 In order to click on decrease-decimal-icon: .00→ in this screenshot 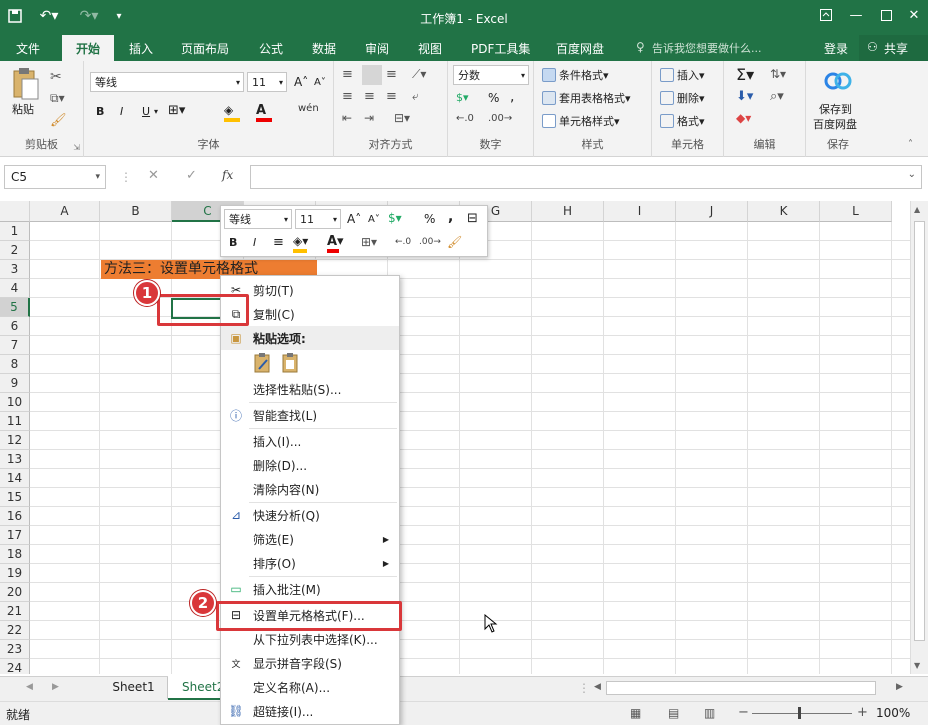, I will do `click(500, 118)`.